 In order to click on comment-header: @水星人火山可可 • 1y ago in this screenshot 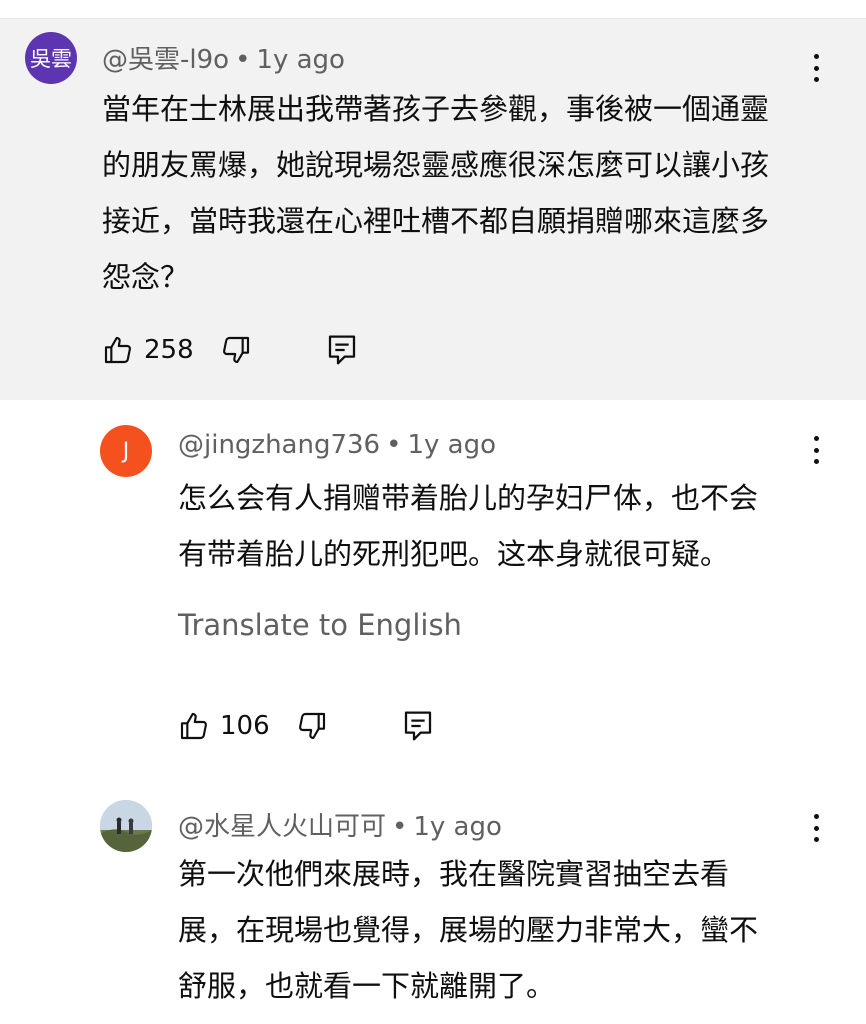, I will do `click(340, 824)`.